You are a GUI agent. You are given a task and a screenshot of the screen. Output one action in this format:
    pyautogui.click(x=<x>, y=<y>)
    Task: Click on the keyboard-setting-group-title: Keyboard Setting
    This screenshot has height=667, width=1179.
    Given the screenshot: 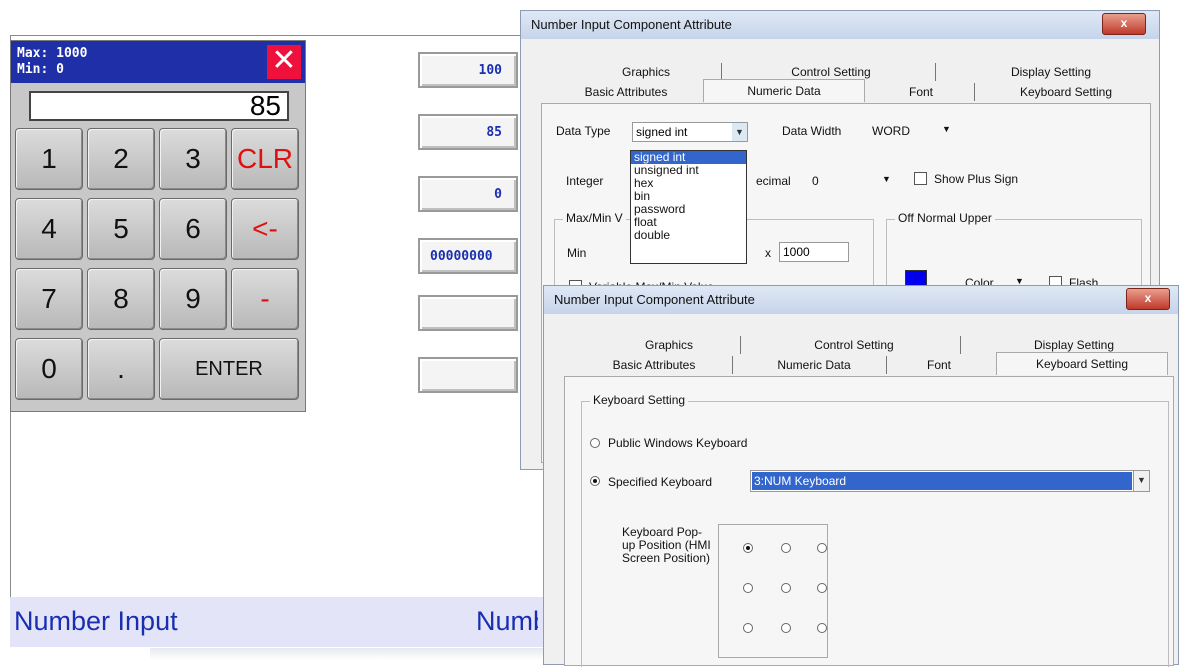 What is the action you would take?
    pyautogui.click(x=639, y=400)
    